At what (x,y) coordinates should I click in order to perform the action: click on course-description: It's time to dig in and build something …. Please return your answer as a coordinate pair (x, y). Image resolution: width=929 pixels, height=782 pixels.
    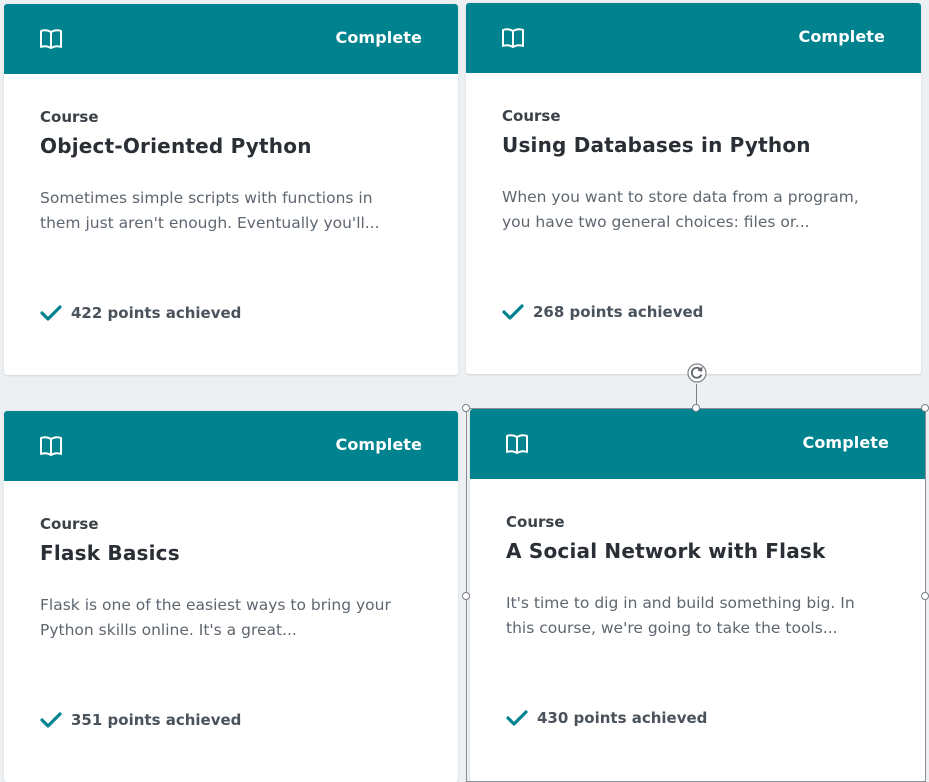
    Looking at the image, I should click on (680, 615).